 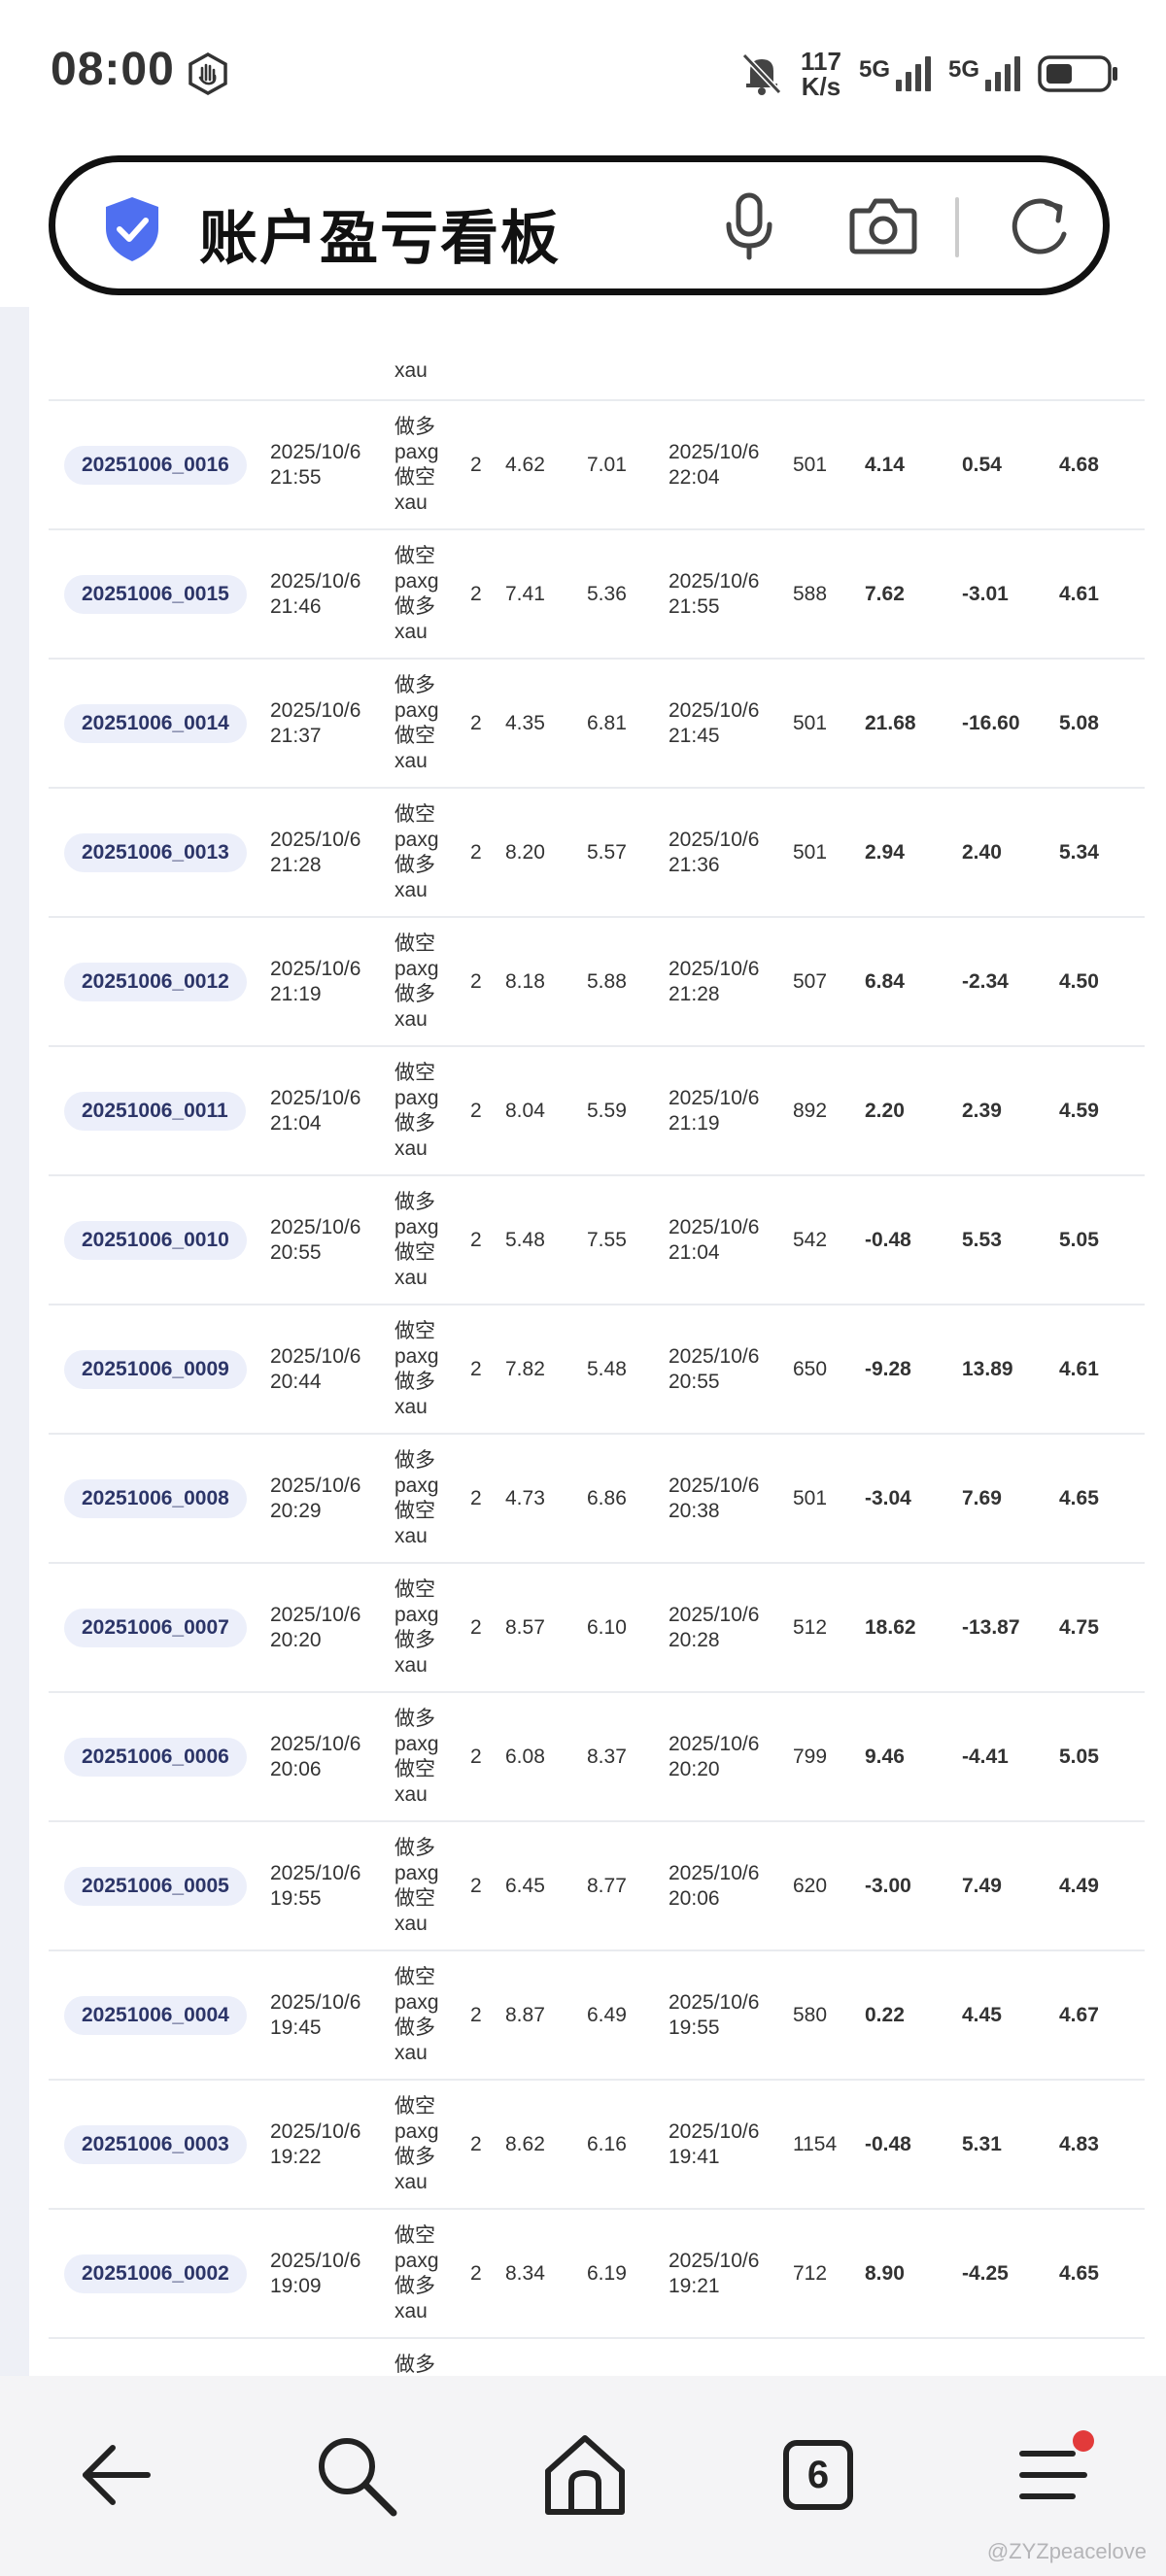 I want to click on open-time: 21:28, so click(x=296, y=864).